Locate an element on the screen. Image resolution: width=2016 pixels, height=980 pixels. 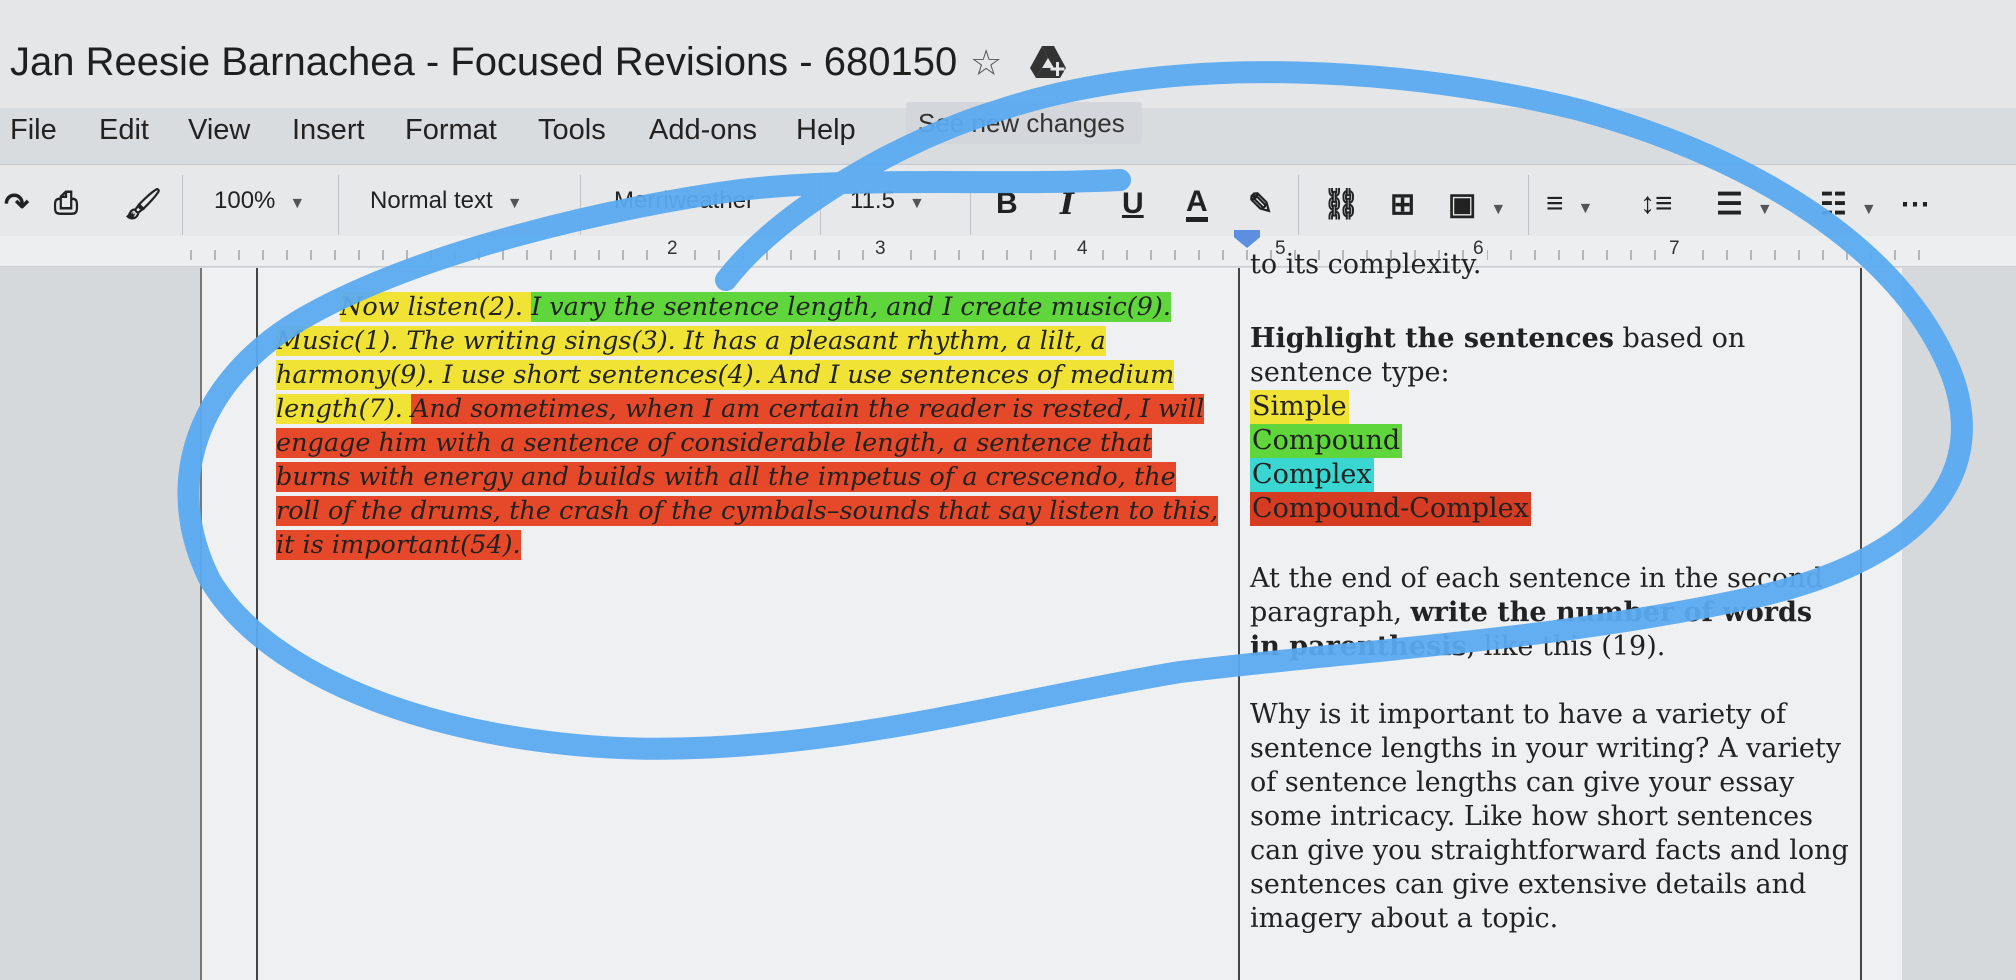
menu-insert: Insert is located at coordinates (328, 130).